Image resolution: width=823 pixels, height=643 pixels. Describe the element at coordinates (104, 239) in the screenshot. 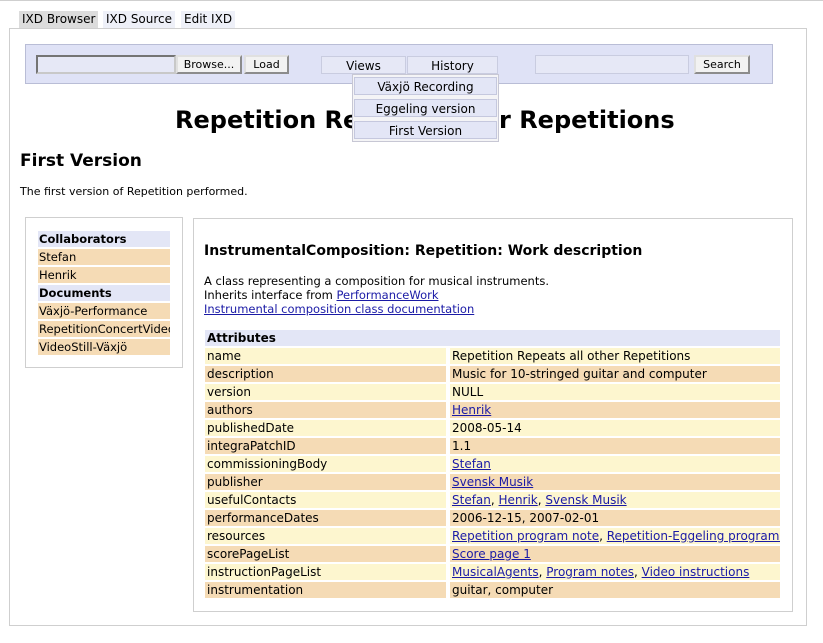

I see `collaborators-heading: Collaborators` at that location.